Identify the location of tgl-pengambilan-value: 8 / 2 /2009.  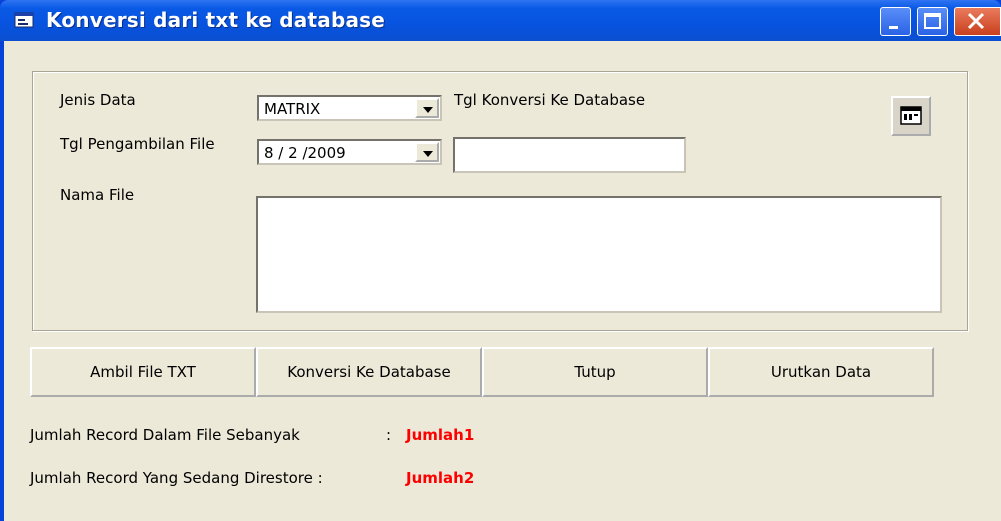
(305, 153).